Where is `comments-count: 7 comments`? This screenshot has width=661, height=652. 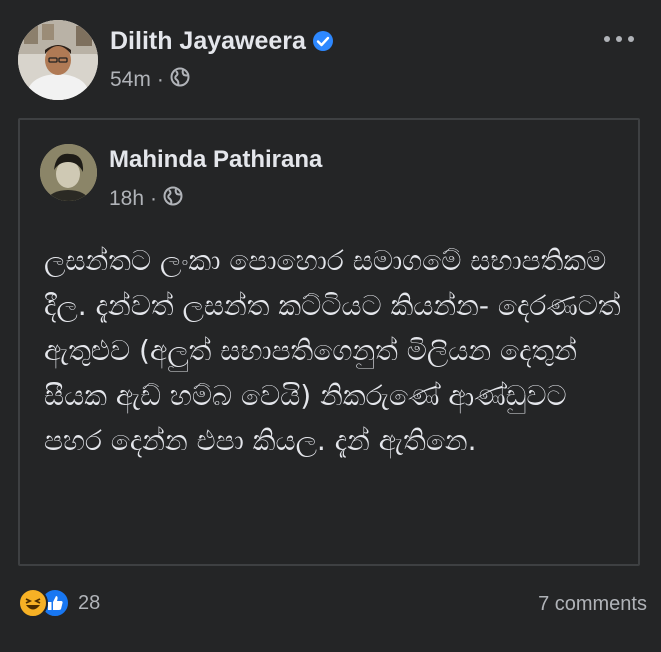
comments-count: 7 comments is located at coordinates (592, 604).